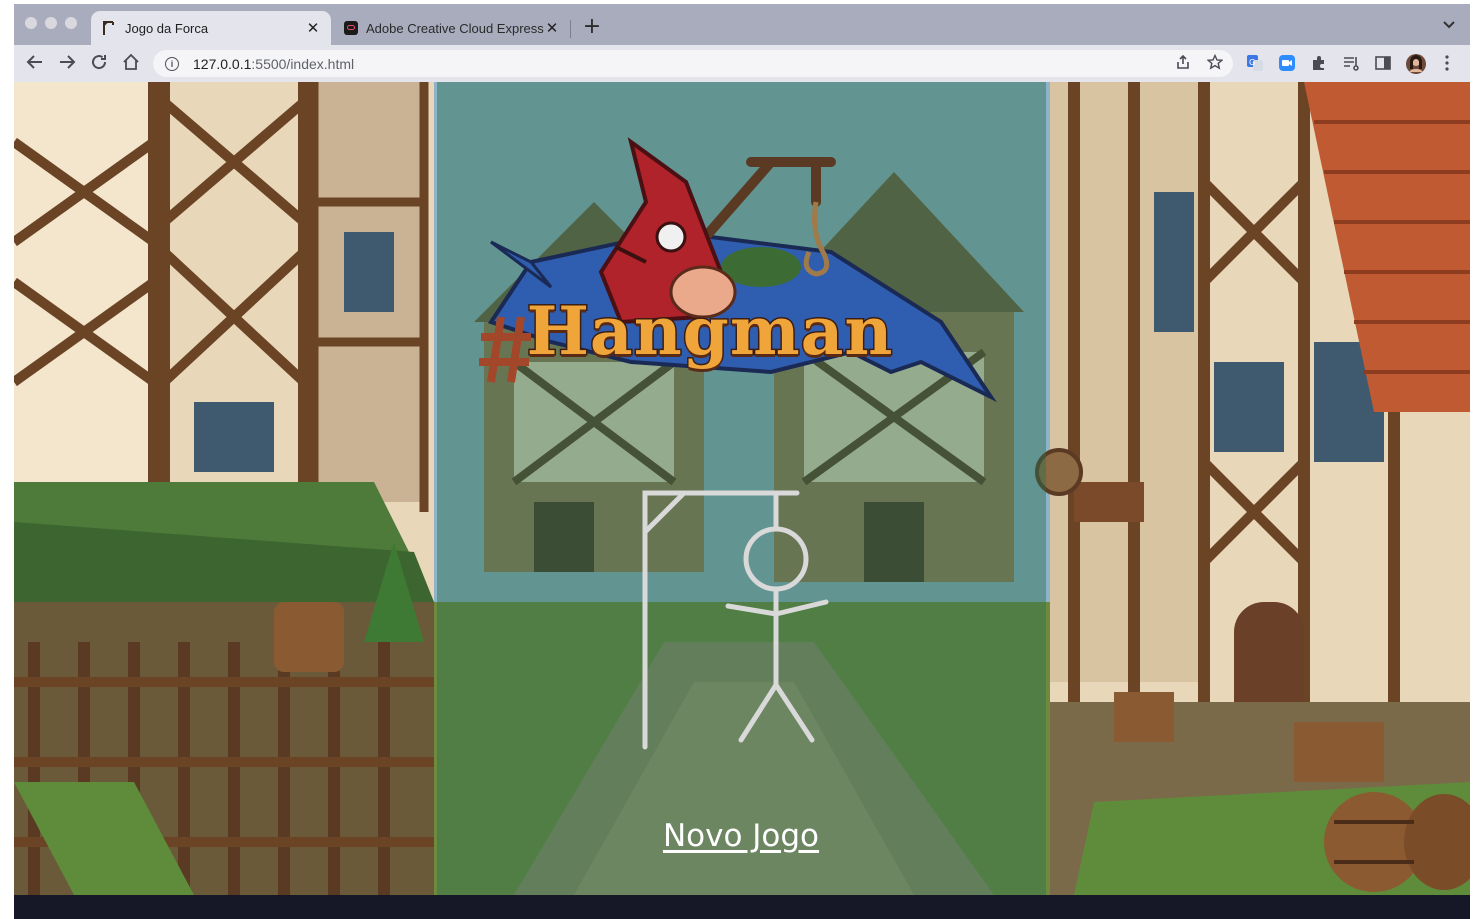 The width and height of the screenshot is (1478, 919). I want to click on profile-avatar, so click(1416, 64).